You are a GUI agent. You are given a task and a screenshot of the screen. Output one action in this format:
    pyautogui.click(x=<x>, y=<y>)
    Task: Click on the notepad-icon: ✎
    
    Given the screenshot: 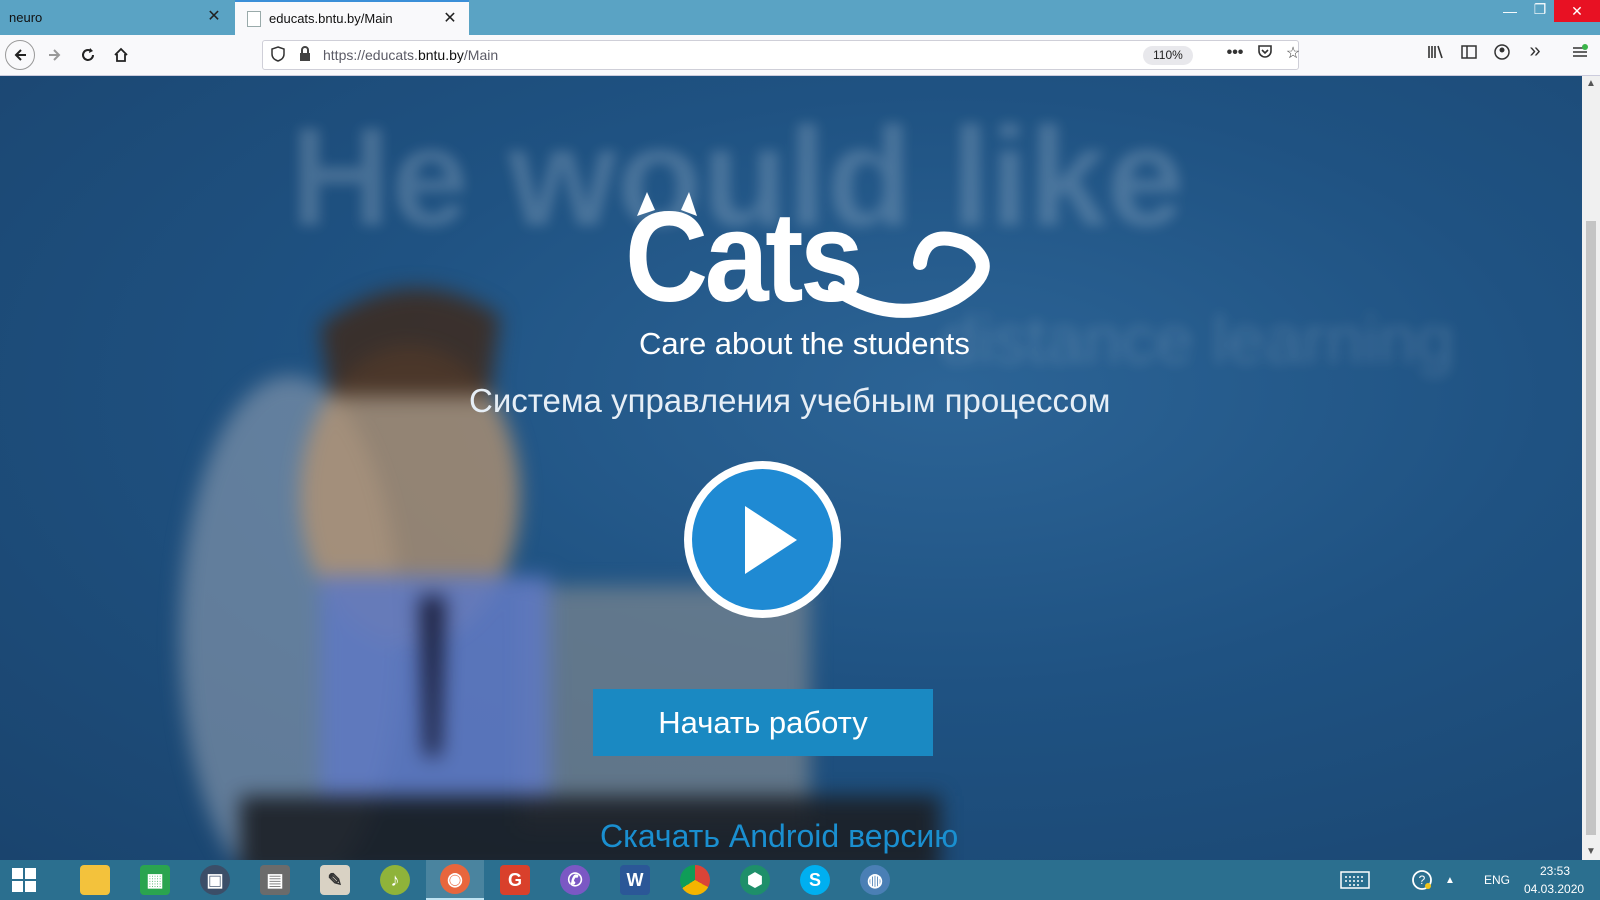 What is the action you would take?
    pyautogui.click(x=335, y=880)
    